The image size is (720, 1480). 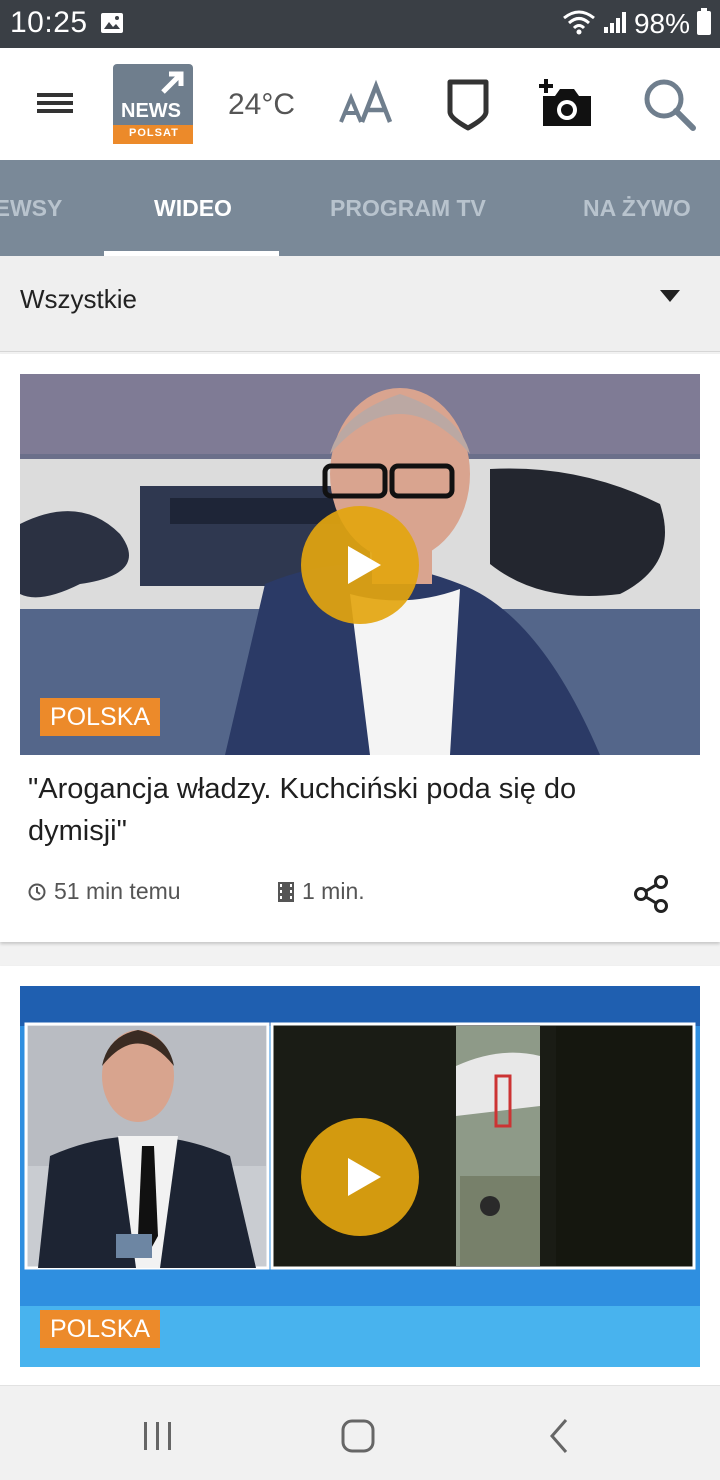 What do you see at coordinates (151, 111) in the screenshot?
I see `logo-news-text: NEWS` at bounding box center [151, 111].